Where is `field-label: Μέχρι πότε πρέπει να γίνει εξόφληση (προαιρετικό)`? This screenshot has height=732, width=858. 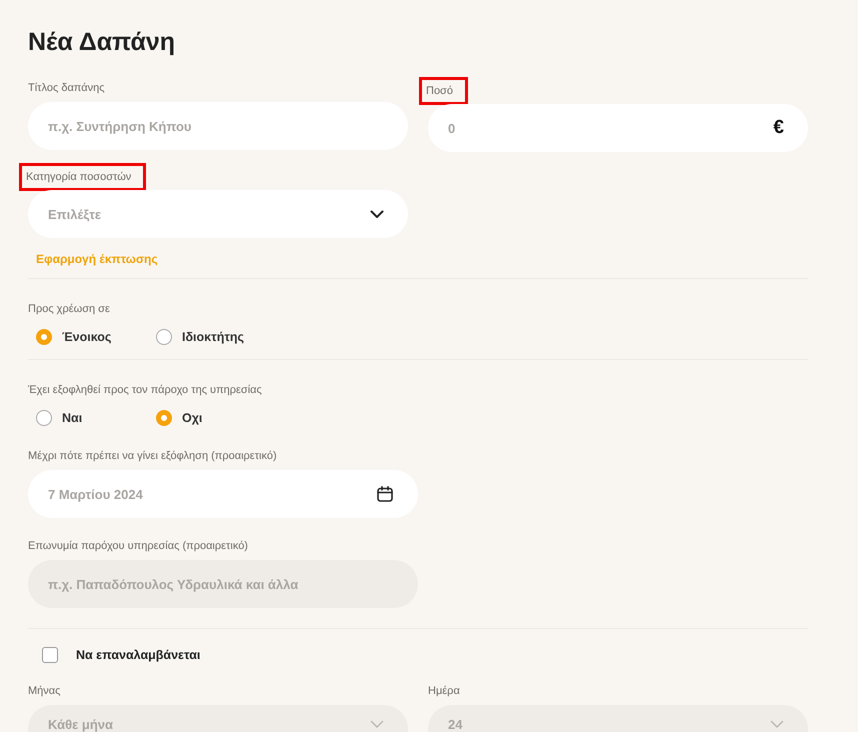 field-label: Μέχρι πότε πρέπει να γίνει εξόφληση (προαιρετικό) is located at coordinates (152, 456).